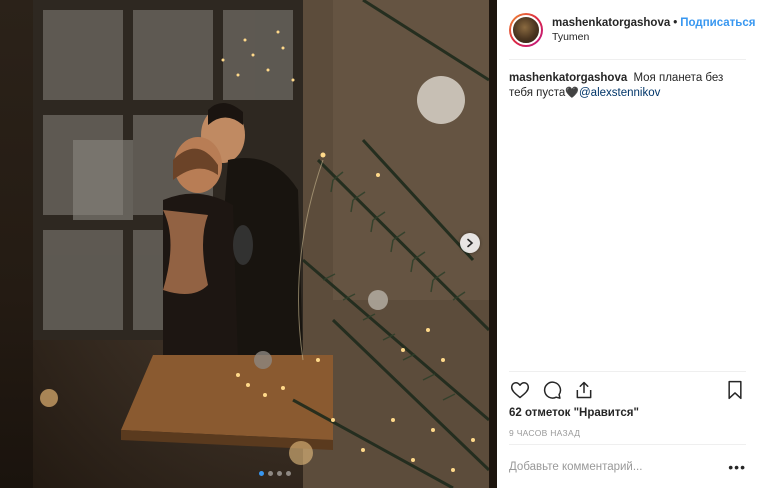 The image size is (760, 488). I want to click on comment-icon, so click(552, 390).